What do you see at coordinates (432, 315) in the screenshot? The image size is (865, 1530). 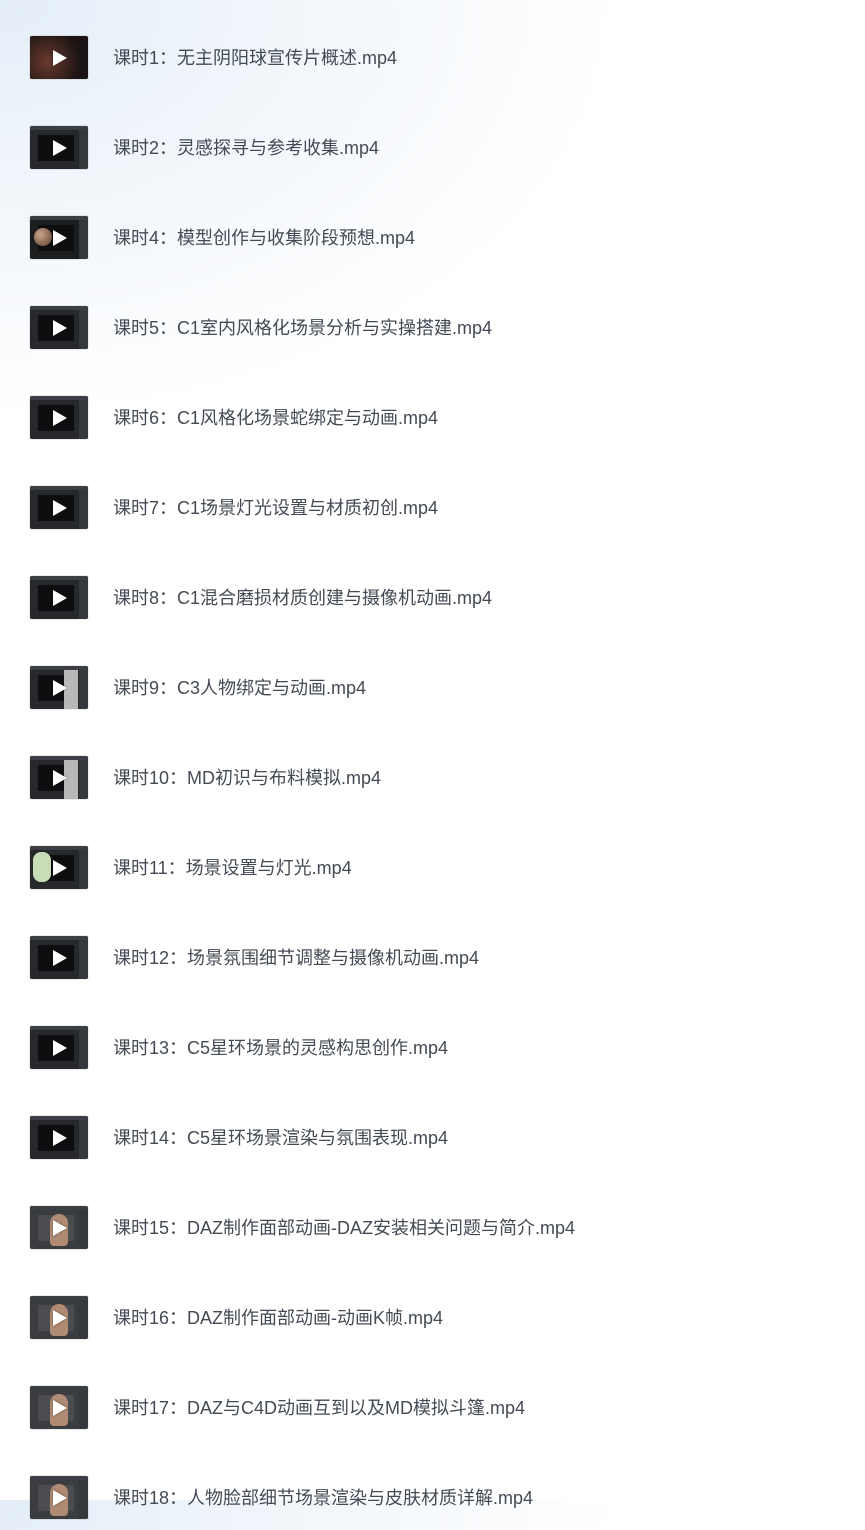 I see `lesson-item: 课时5：C1室内风格化场景分析与实操搭建.mp4` at bounding box center [432, 315].